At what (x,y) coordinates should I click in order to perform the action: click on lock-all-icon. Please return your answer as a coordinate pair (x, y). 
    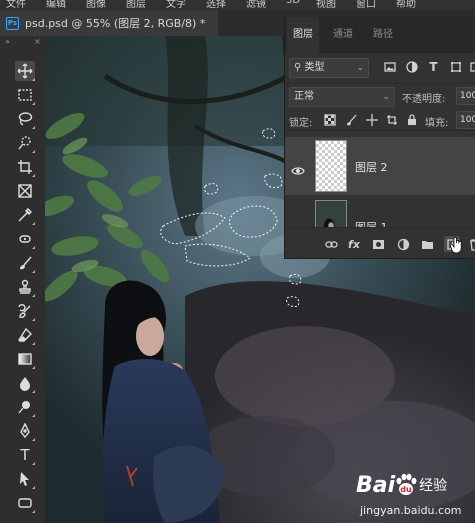
    Looking at the image, I should click on (411, 119).